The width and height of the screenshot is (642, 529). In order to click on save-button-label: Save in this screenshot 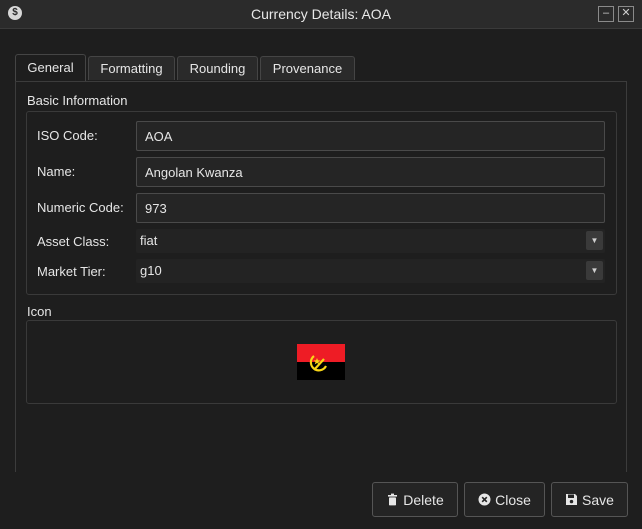, I will do `click(598, 499)`.